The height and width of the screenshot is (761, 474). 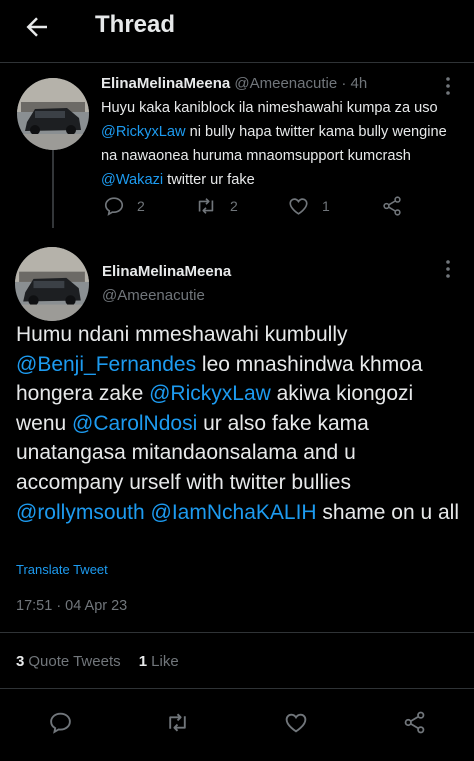 I want to click on retweet-button: 2, so click(x=216, y=206).